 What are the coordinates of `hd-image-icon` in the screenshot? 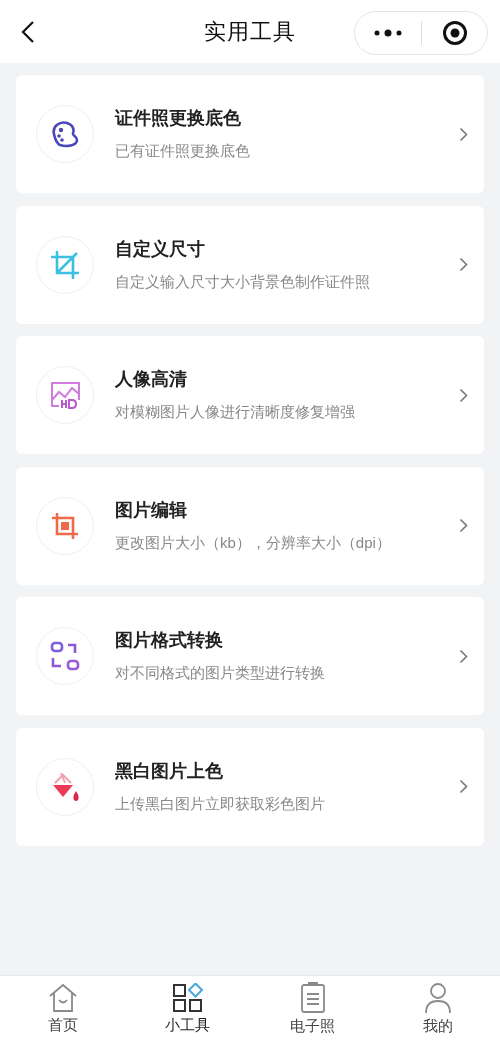 It's located at (65, 395).